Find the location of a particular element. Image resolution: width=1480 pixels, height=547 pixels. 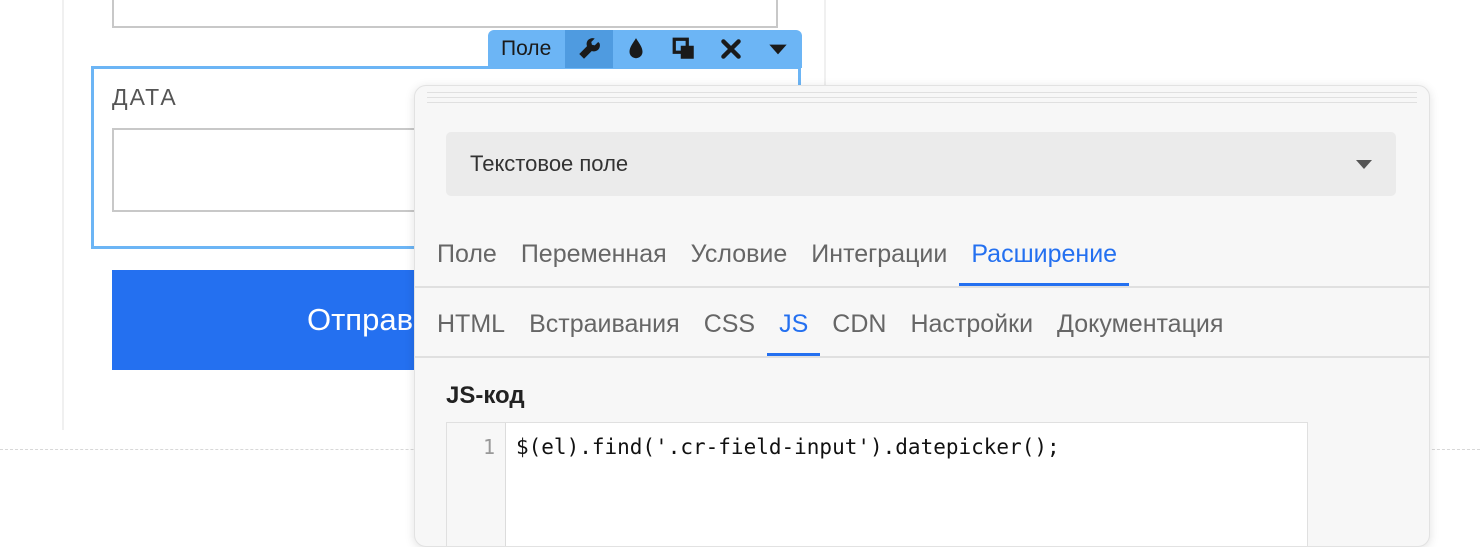

subtab-cdn: CDN is located at coordinates (859, 329).